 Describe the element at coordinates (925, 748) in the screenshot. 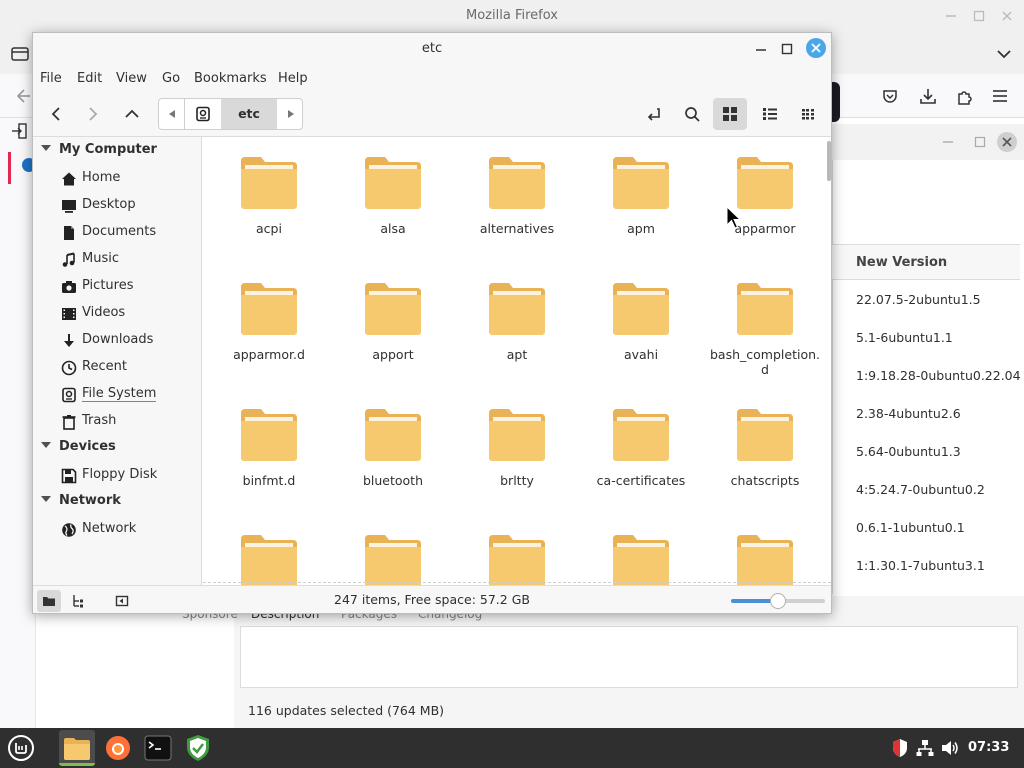

I see `network-tray-icon` at that location.